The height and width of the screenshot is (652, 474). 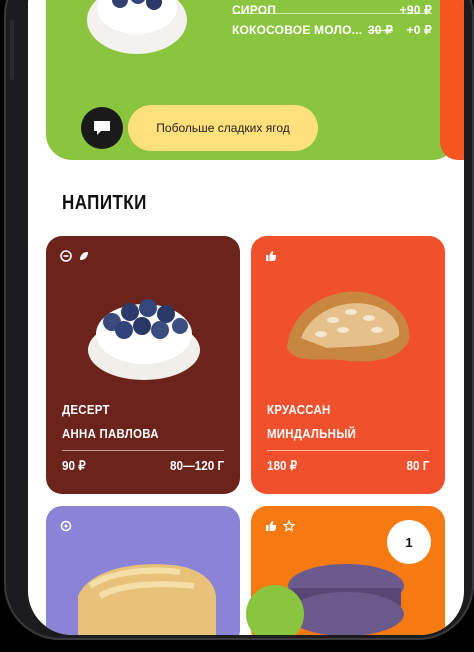 What do you see at coordinates (66, 256) in the screenshot?
I see `circle-minus-icon` at bounding box center [66, 256].